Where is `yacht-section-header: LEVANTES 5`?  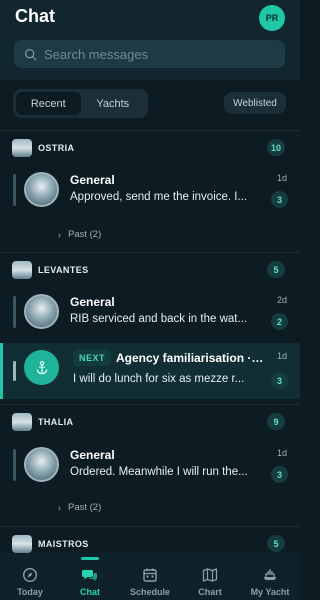
yacht-section-header: LEVANTES 5 is located at coordinates (150, 270).